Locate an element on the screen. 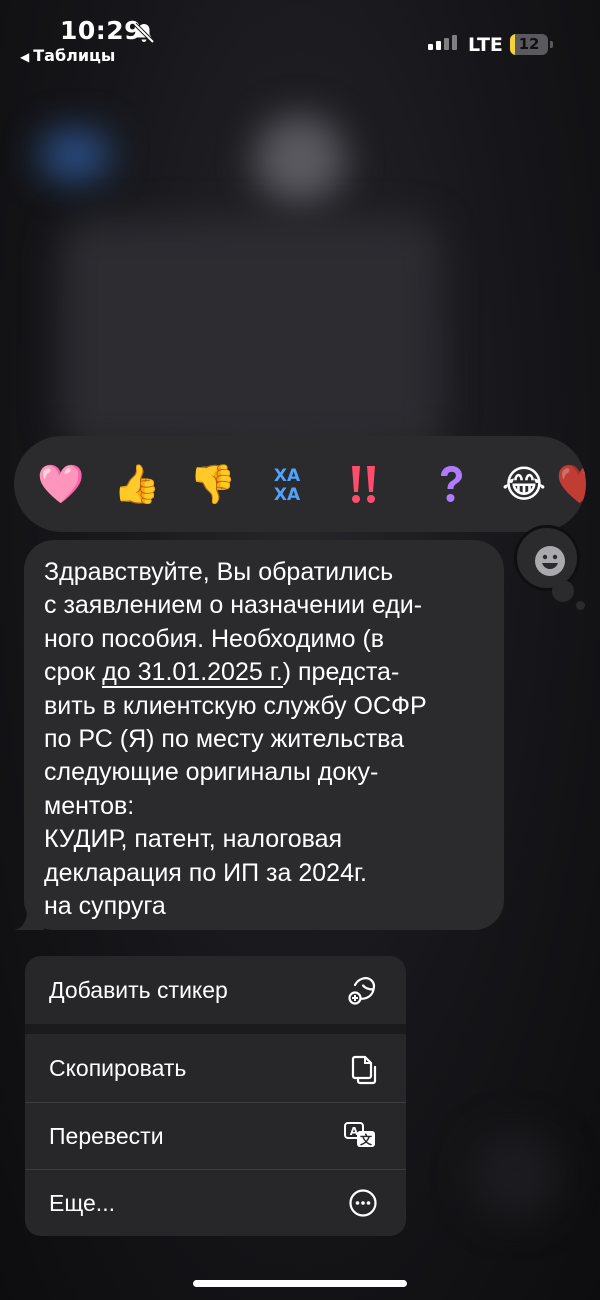  question-icon is located at coordinates (451, 484).